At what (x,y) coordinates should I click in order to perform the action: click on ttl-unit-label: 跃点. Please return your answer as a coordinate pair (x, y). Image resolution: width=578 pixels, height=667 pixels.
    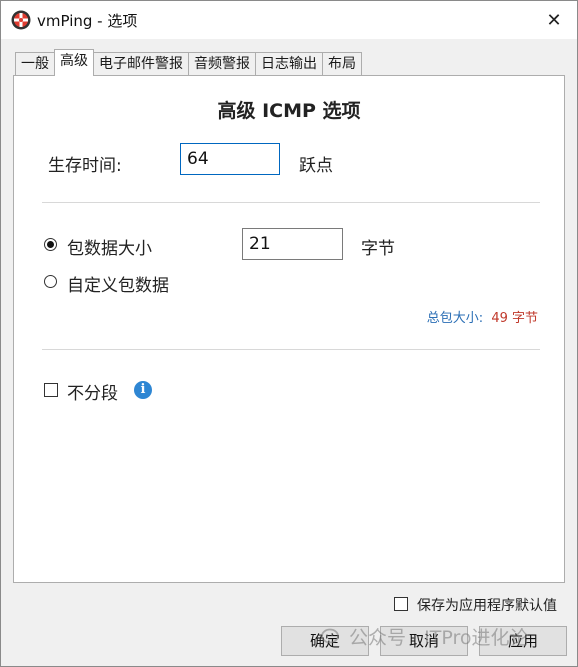
    Looking at the image, I should click on (316, 166).